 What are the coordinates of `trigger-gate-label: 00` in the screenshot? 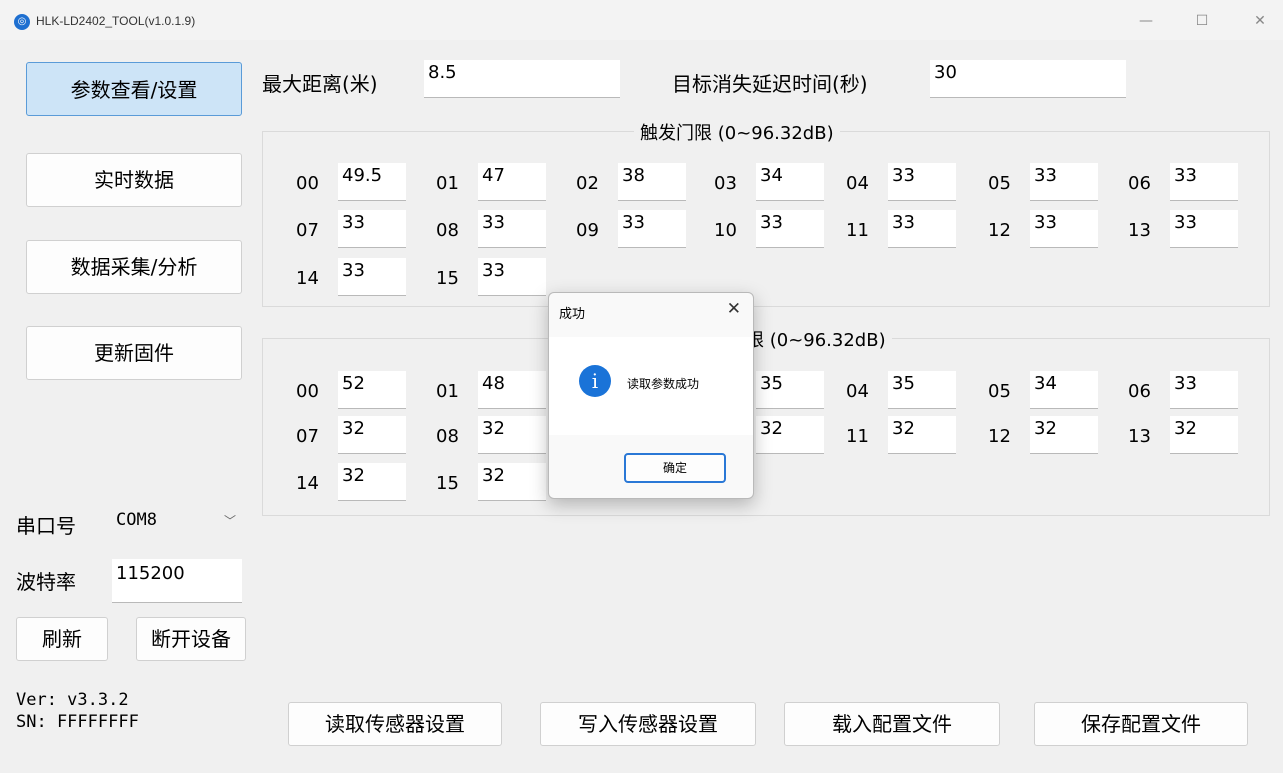 It's located at (307, 183).